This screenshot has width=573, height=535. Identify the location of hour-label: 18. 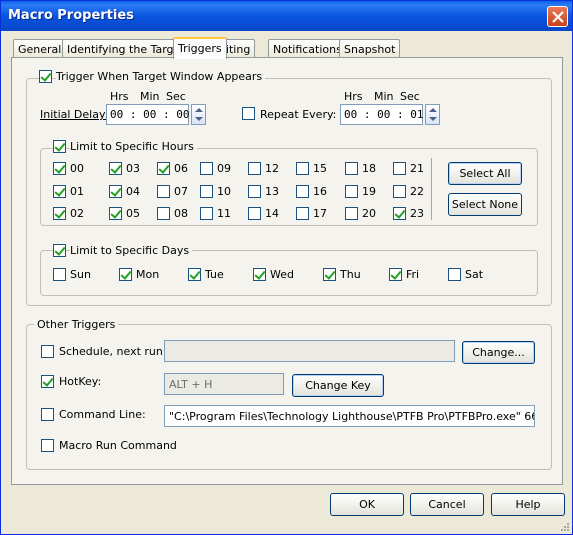
(369, 168).